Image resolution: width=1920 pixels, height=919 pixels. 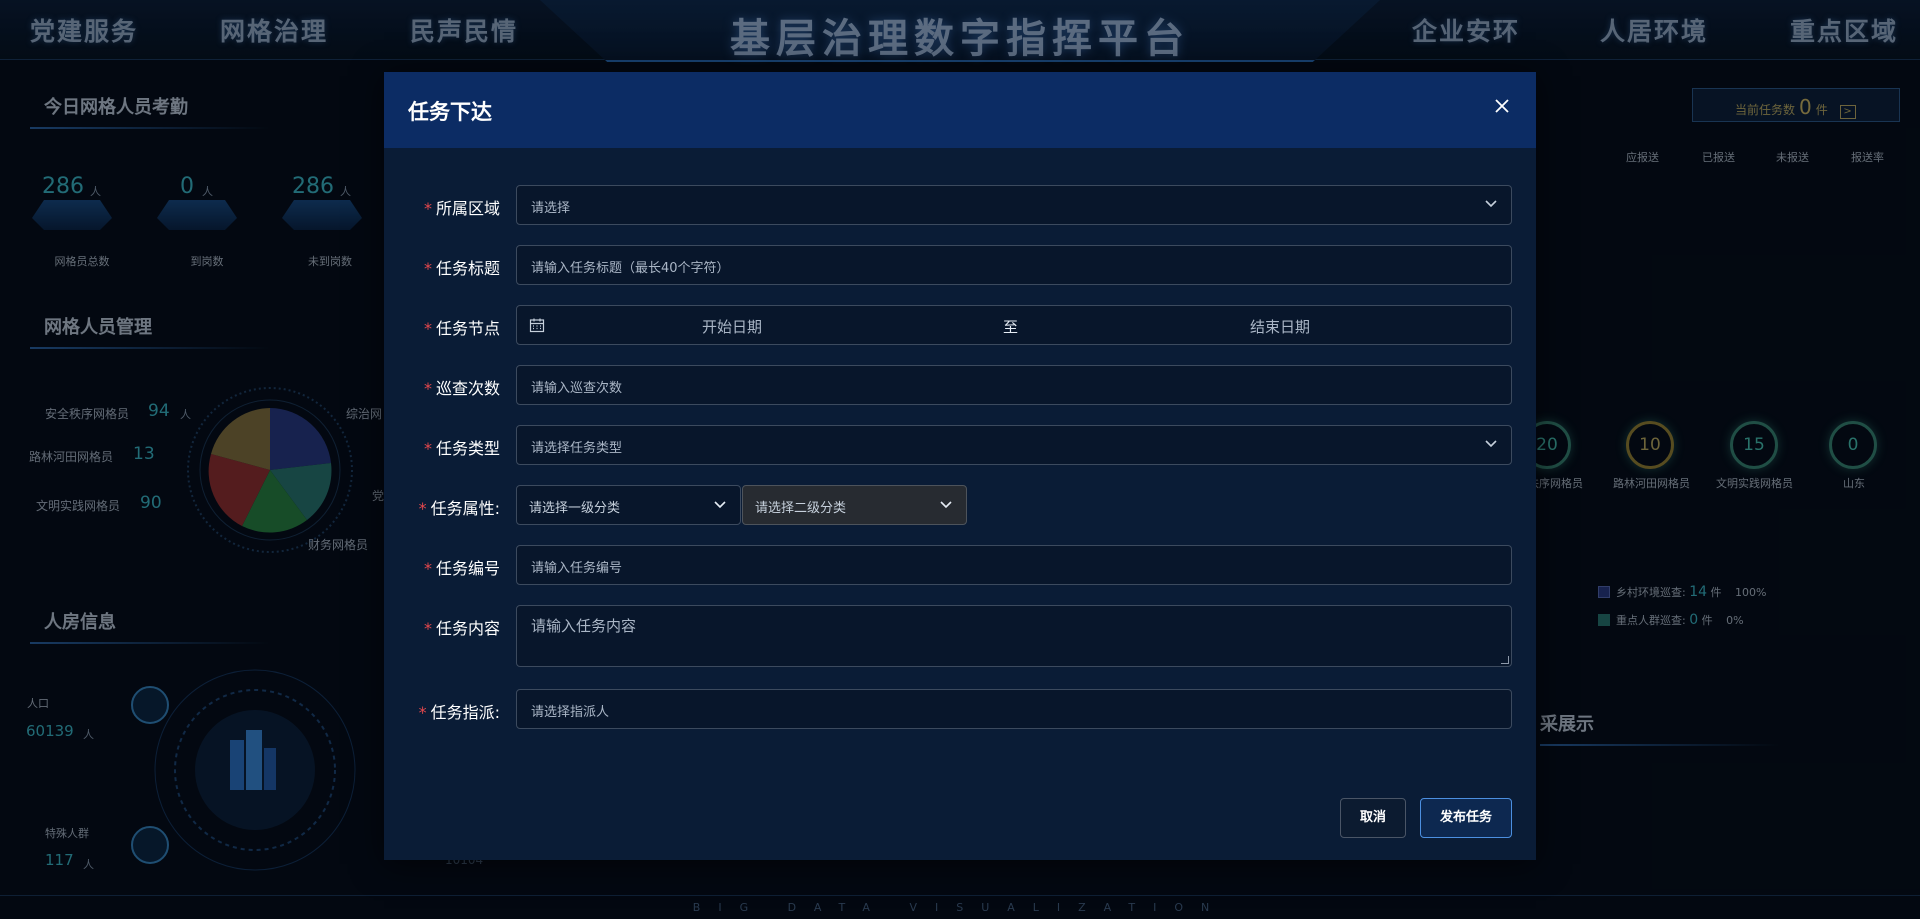 What do you see at coordinates (537, 325) in the screenshot?
I see `calendar-icon` at bounding box center [537, 325].